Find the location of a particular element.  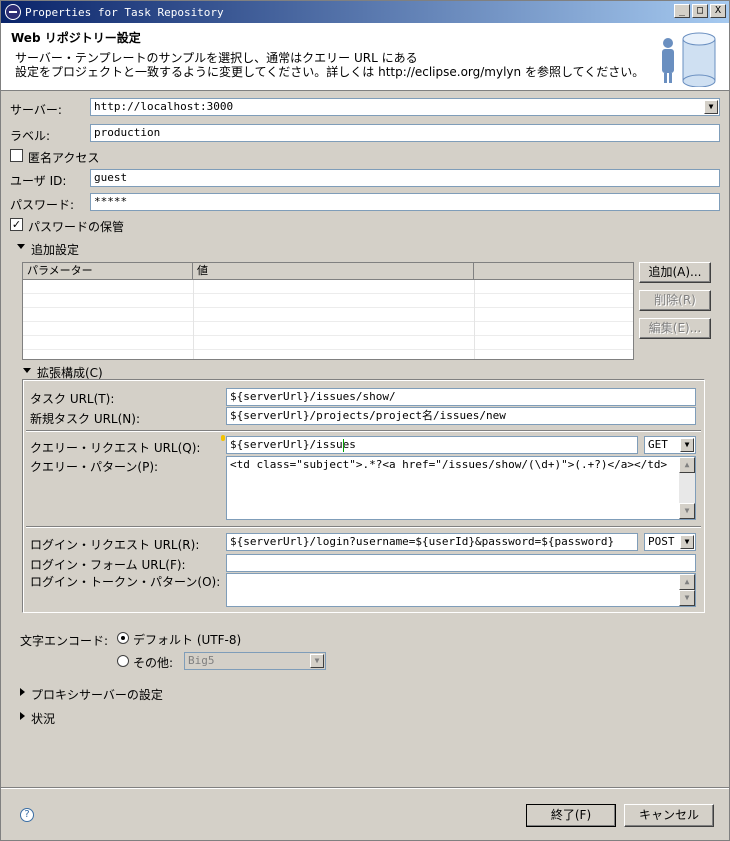

server-value: http://localhost:3000 is located at coordinates (164, 106).